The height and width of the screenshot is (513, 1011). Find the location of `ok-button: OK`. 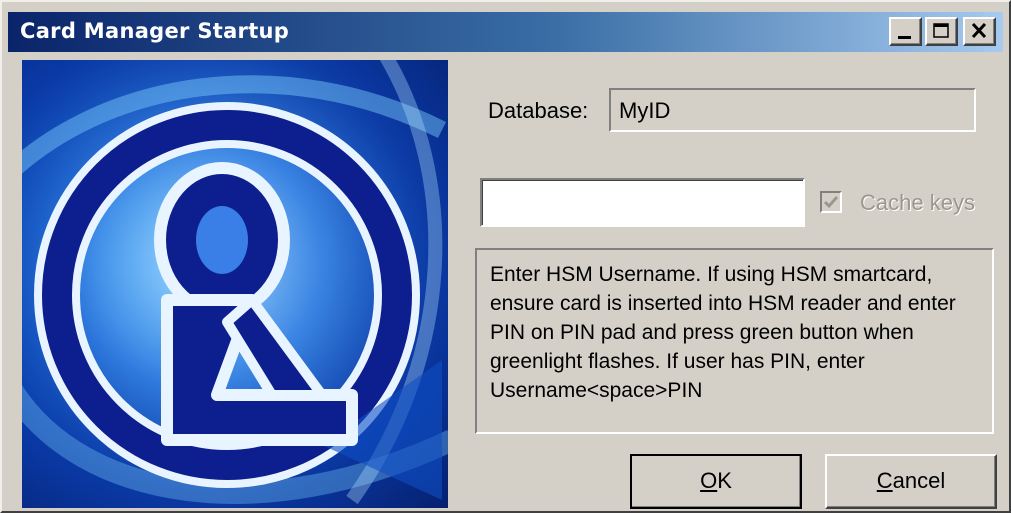

ok-button: OK is located at coordinates (716, 481).